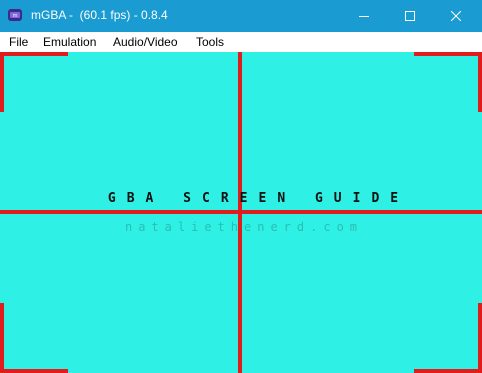  What do you see at coordinates (34, 371) in the screenshot?
I see `corner-bottom-left-h` at bounding box center [34, 371].